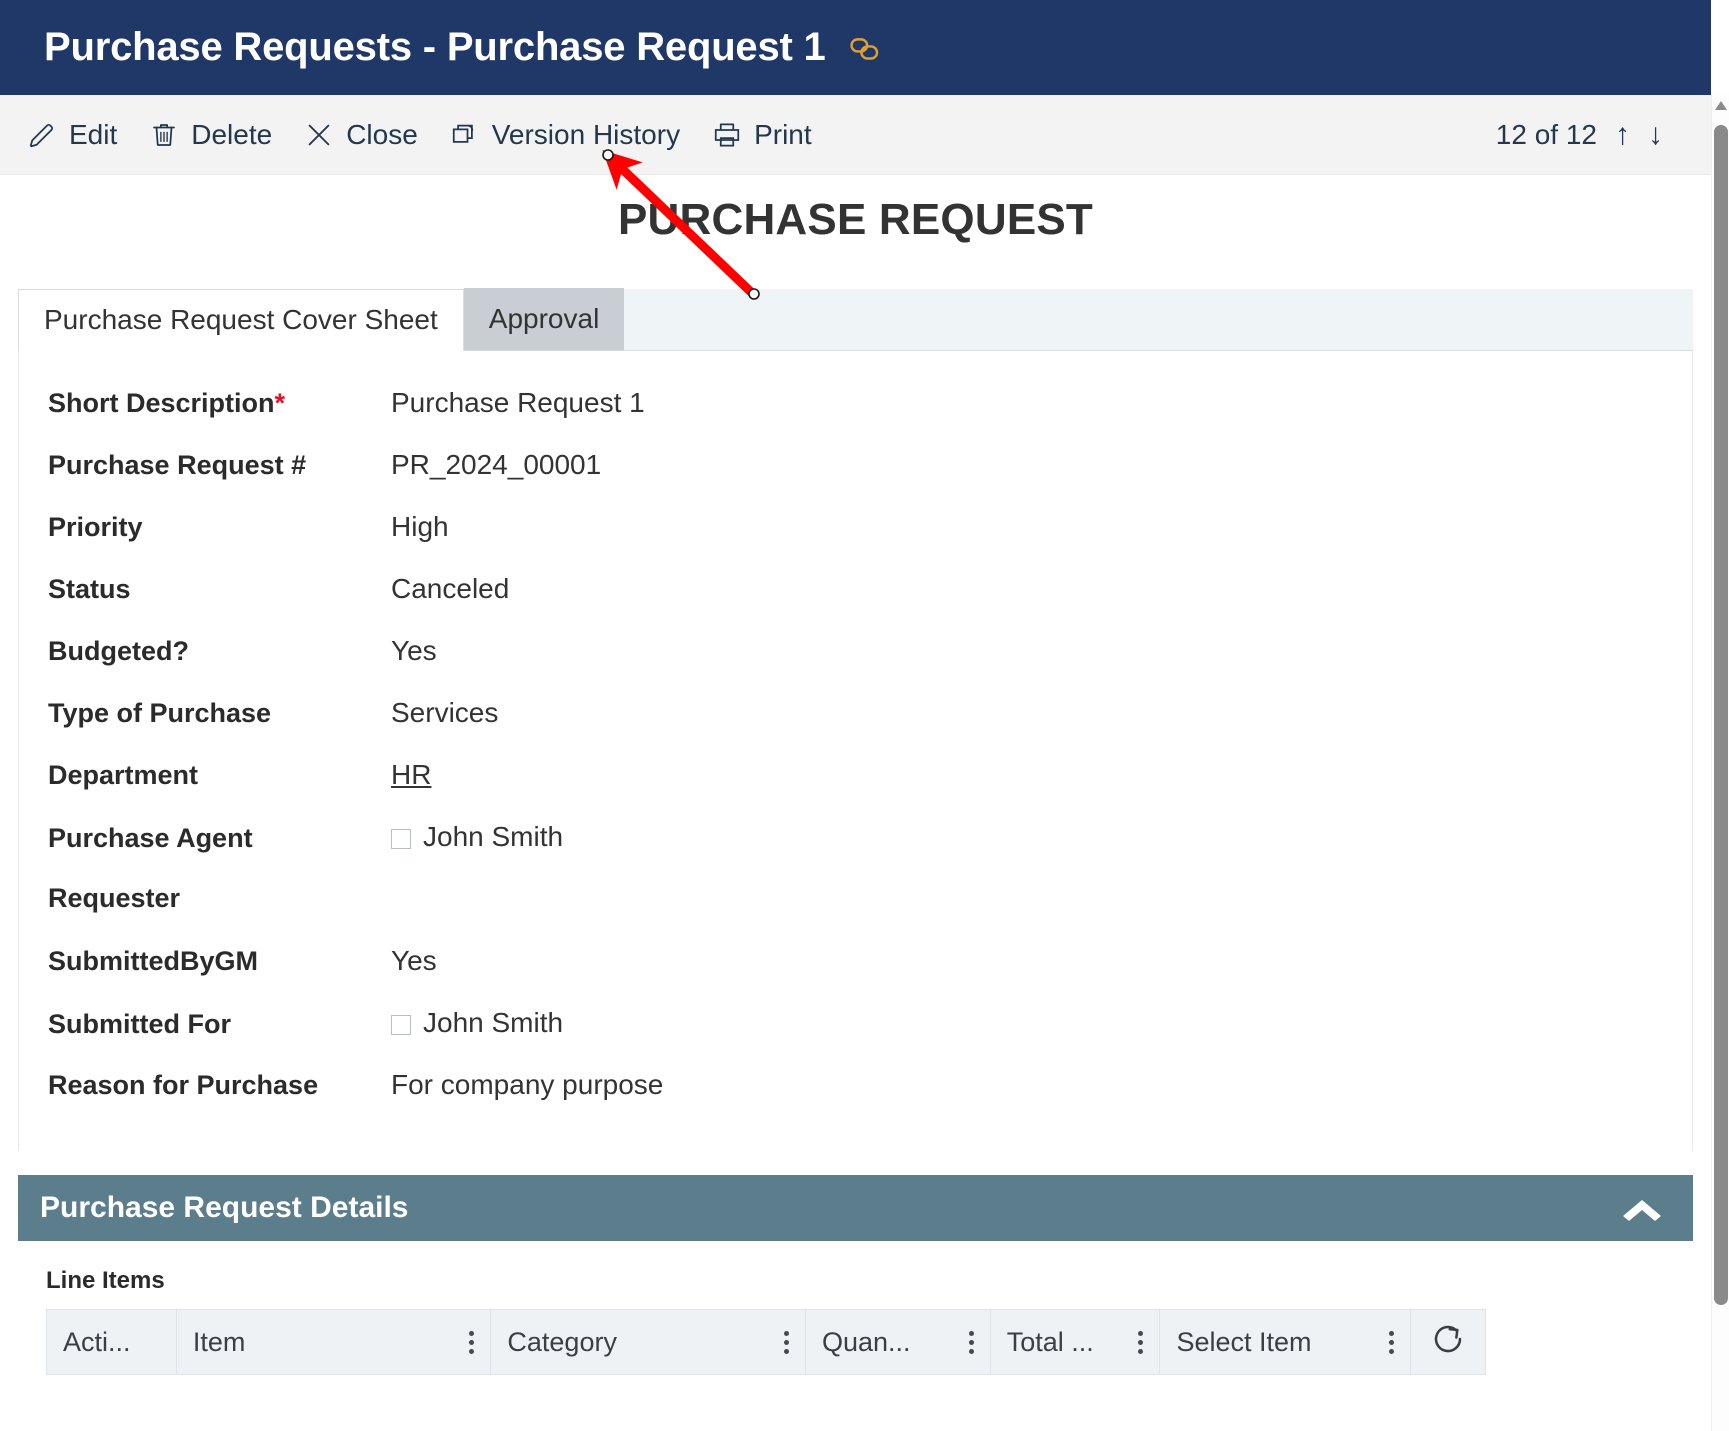  What do you see at coordinates (42, 135) in the screenshot?
I see `pencil-icon` at bounding box center [42, 135].